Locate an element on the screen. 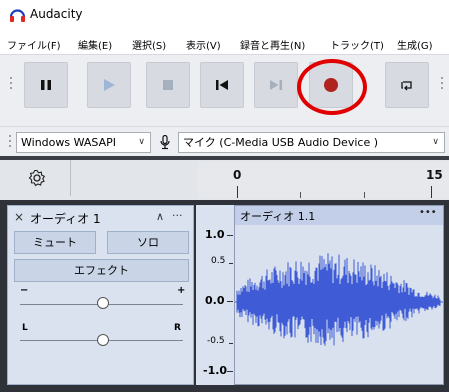 Image resolution: width=449 pixels, height=392 pixels. clip-header: オーディオ 1.1 ••• is located at coordinates (339, 215).